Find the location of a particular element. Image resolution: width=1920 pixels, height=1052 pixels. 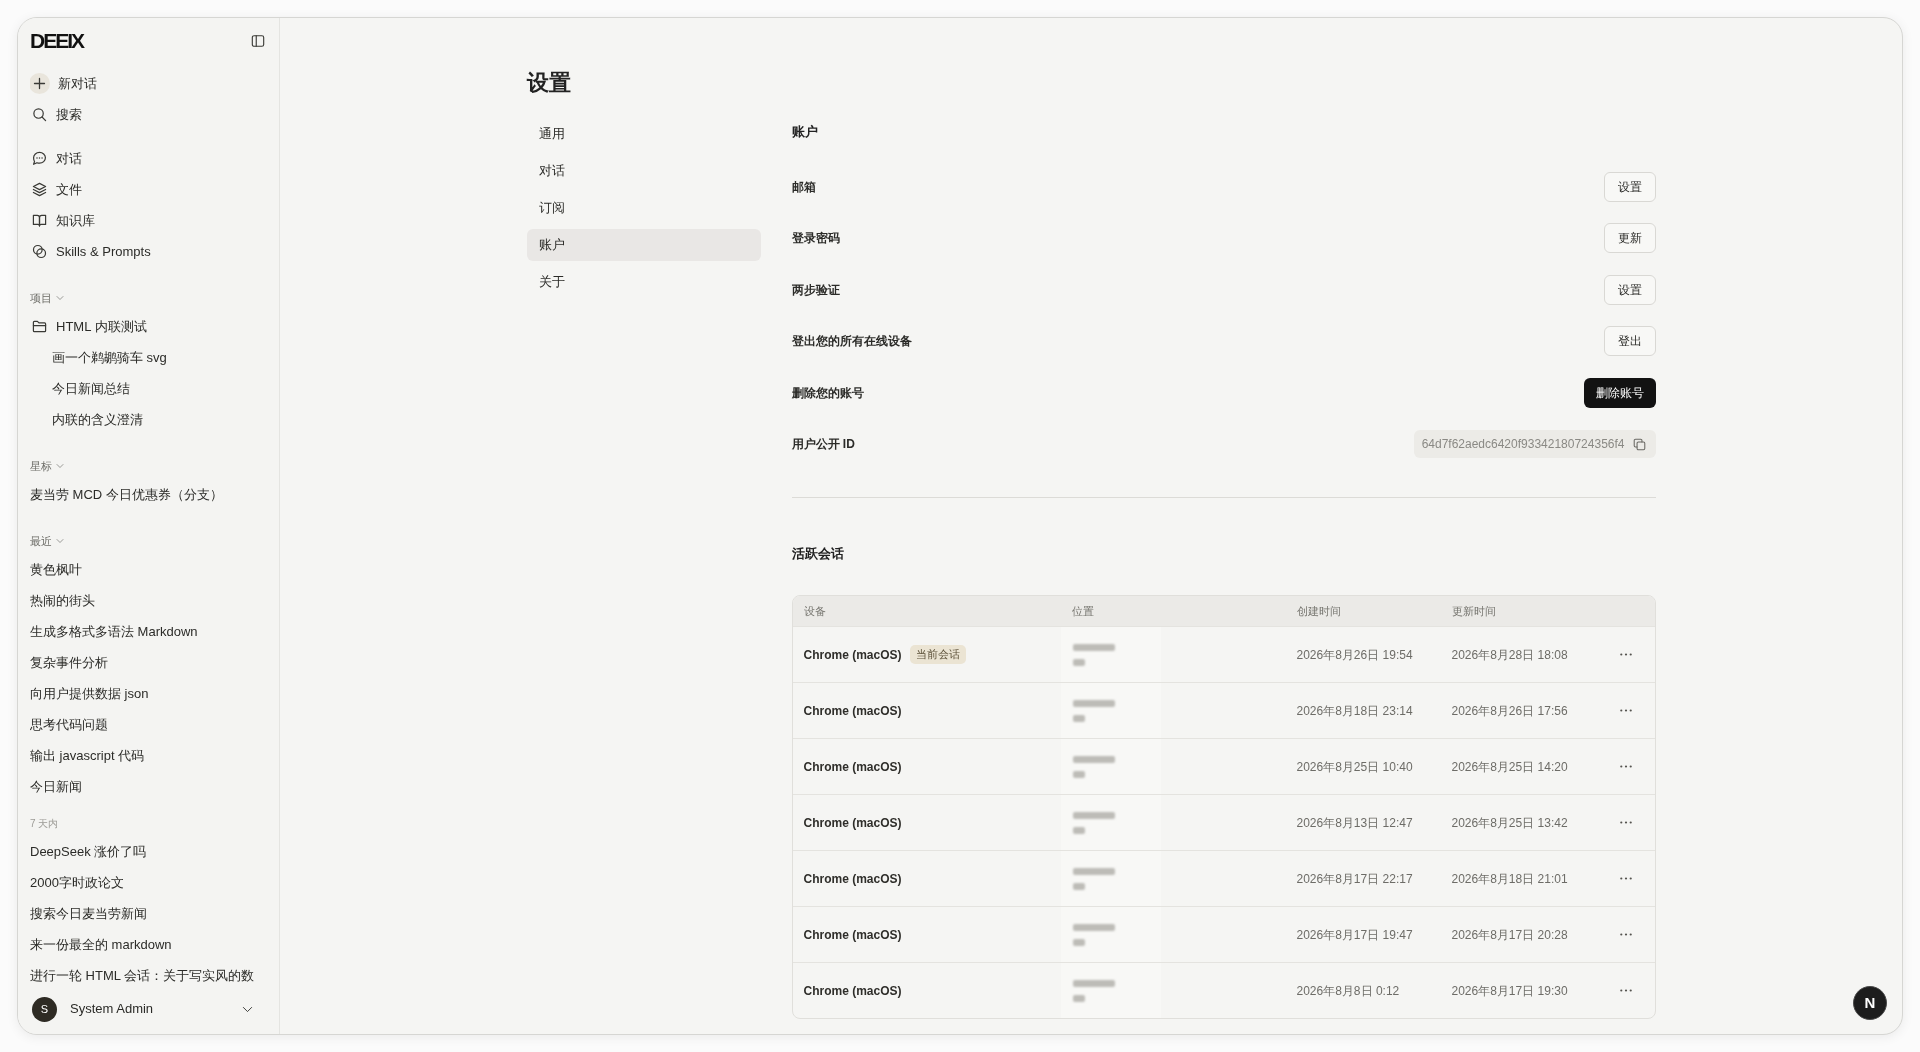

updated-time: 2026年8月26日 17:56 is located at coordinates (1509, 711).